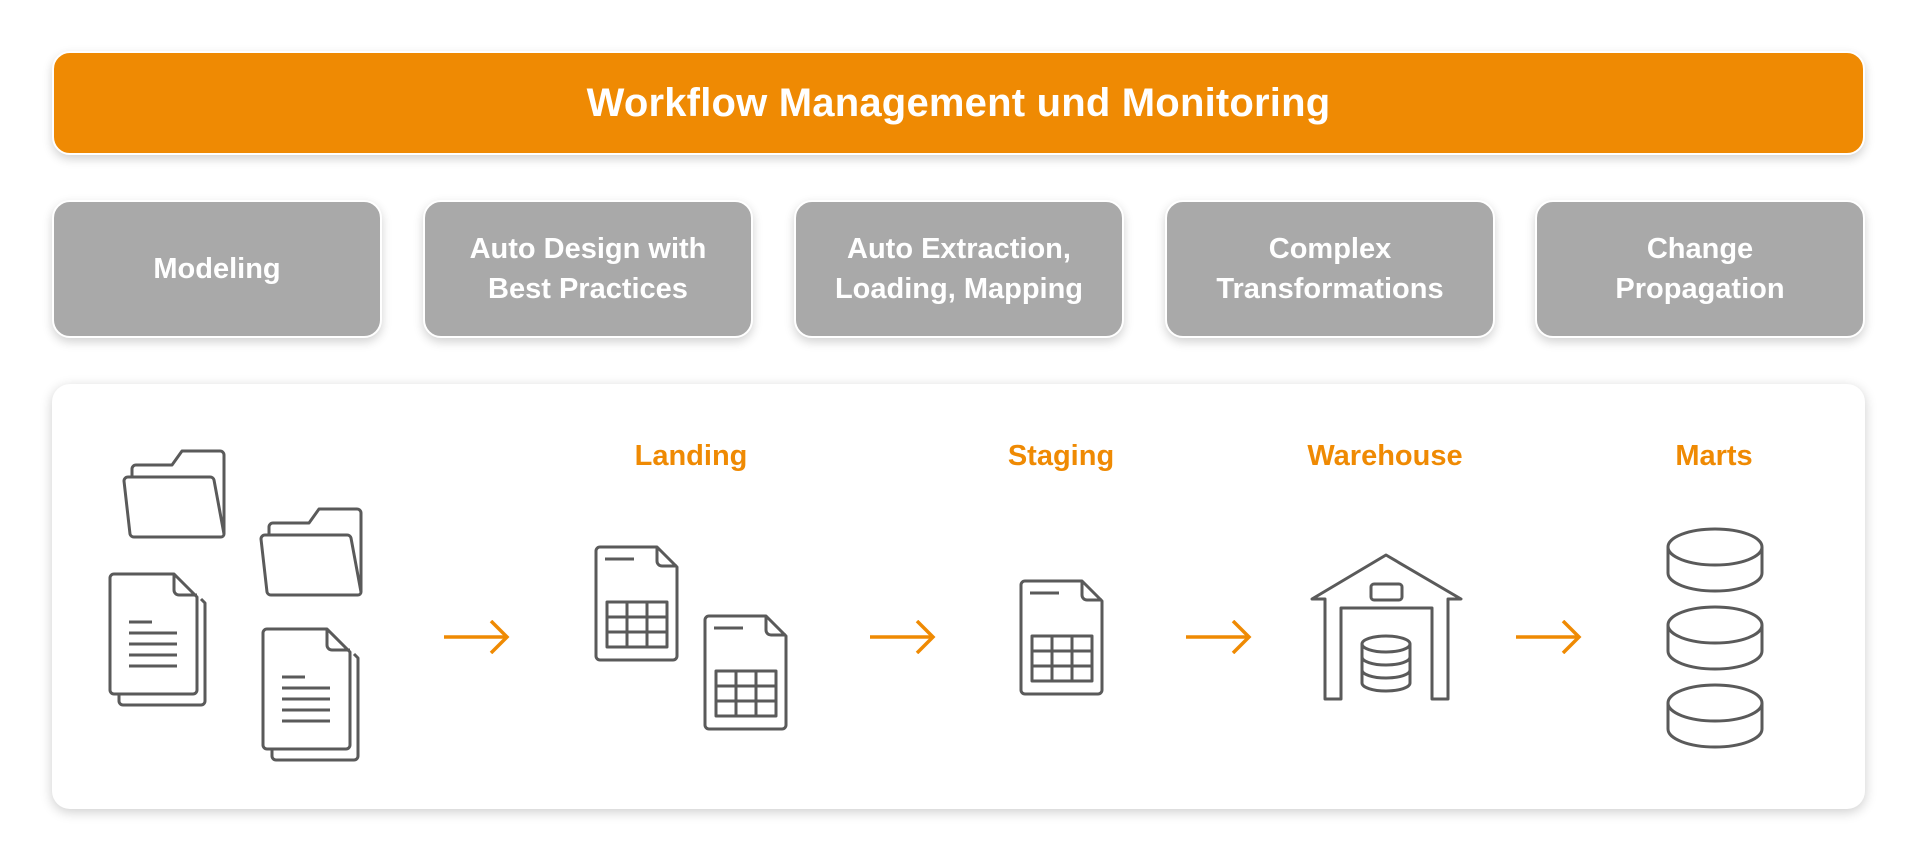 This screenshot has height=861, width=1920. What do you see at coordinates (1385, 456) in the screenshot?
I see `stage-label-warehouse: Warehouse` at bounding box center [1385, 456].